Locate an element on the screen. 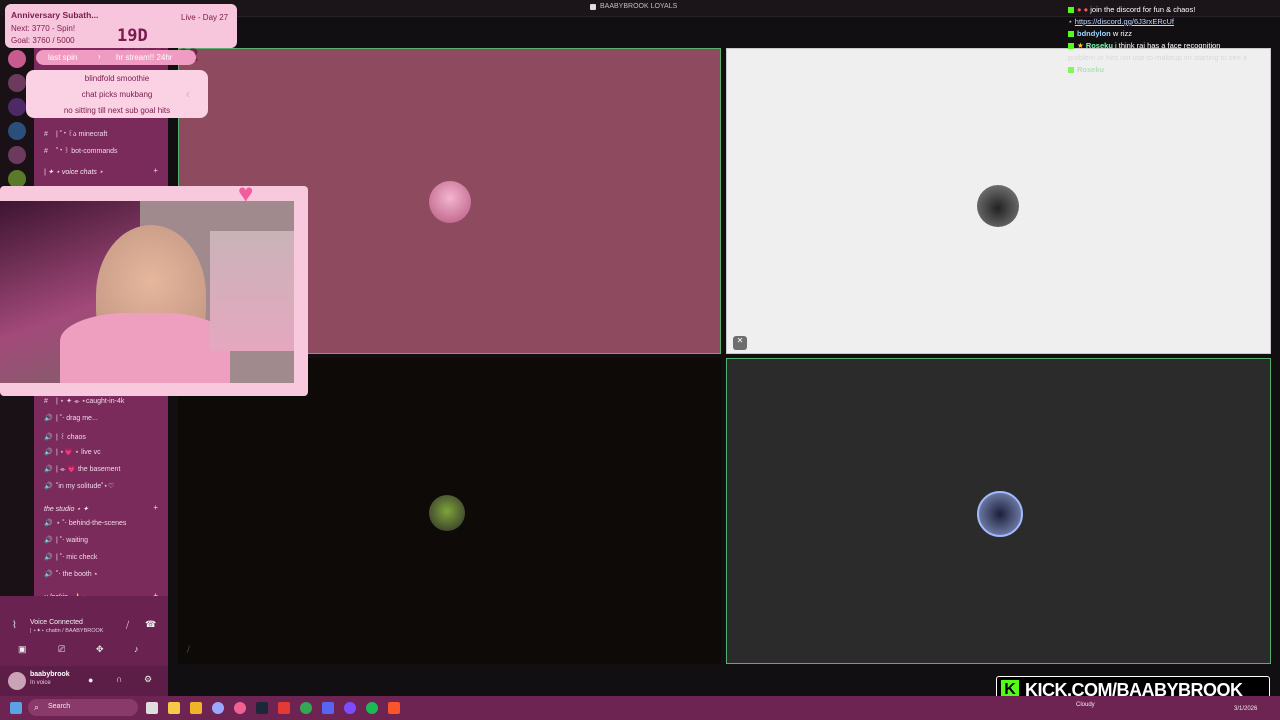 This screenshot has width=1280, height=720. channel-label: | ⌯ 💗 the basement is located at coordinates (88, 469).